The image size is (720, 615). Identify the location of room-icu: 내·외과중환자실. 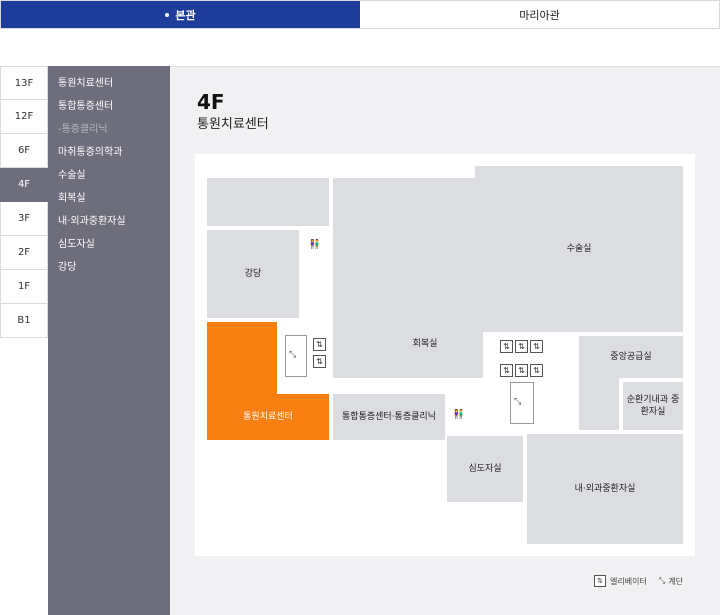
(605, 489).